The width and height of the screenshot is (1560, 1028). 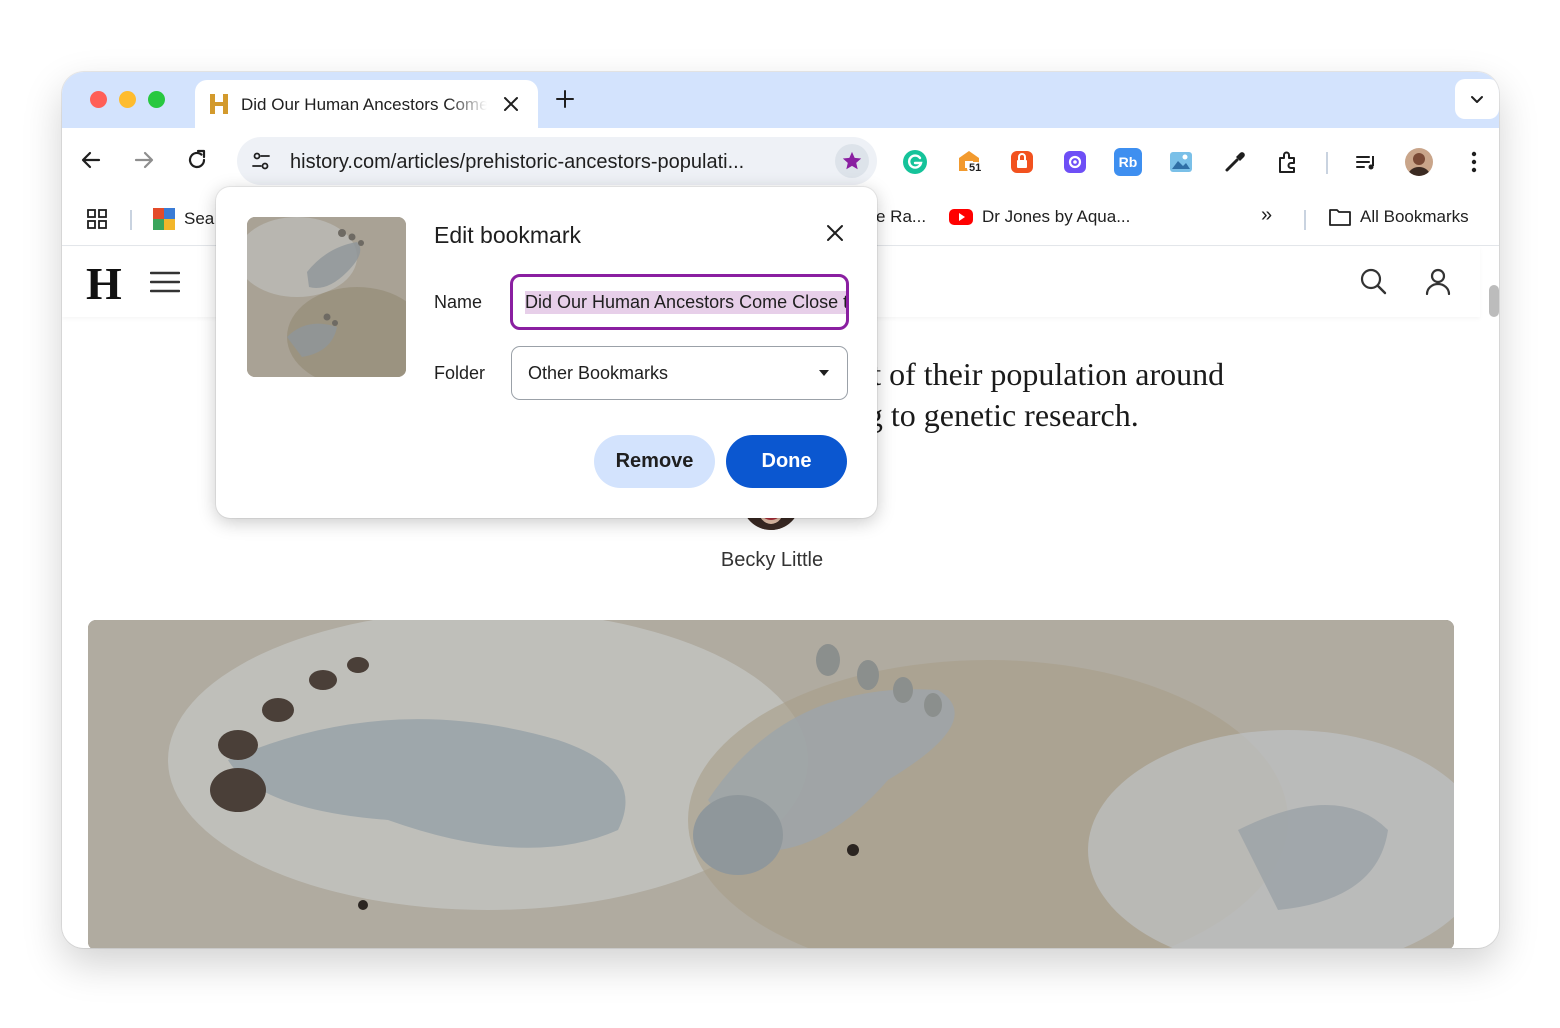 What do you see at coordinates (1235, 162) in the screenshot?
I see `eyedropper-extension-icon` at bounding box center [1235, 162].